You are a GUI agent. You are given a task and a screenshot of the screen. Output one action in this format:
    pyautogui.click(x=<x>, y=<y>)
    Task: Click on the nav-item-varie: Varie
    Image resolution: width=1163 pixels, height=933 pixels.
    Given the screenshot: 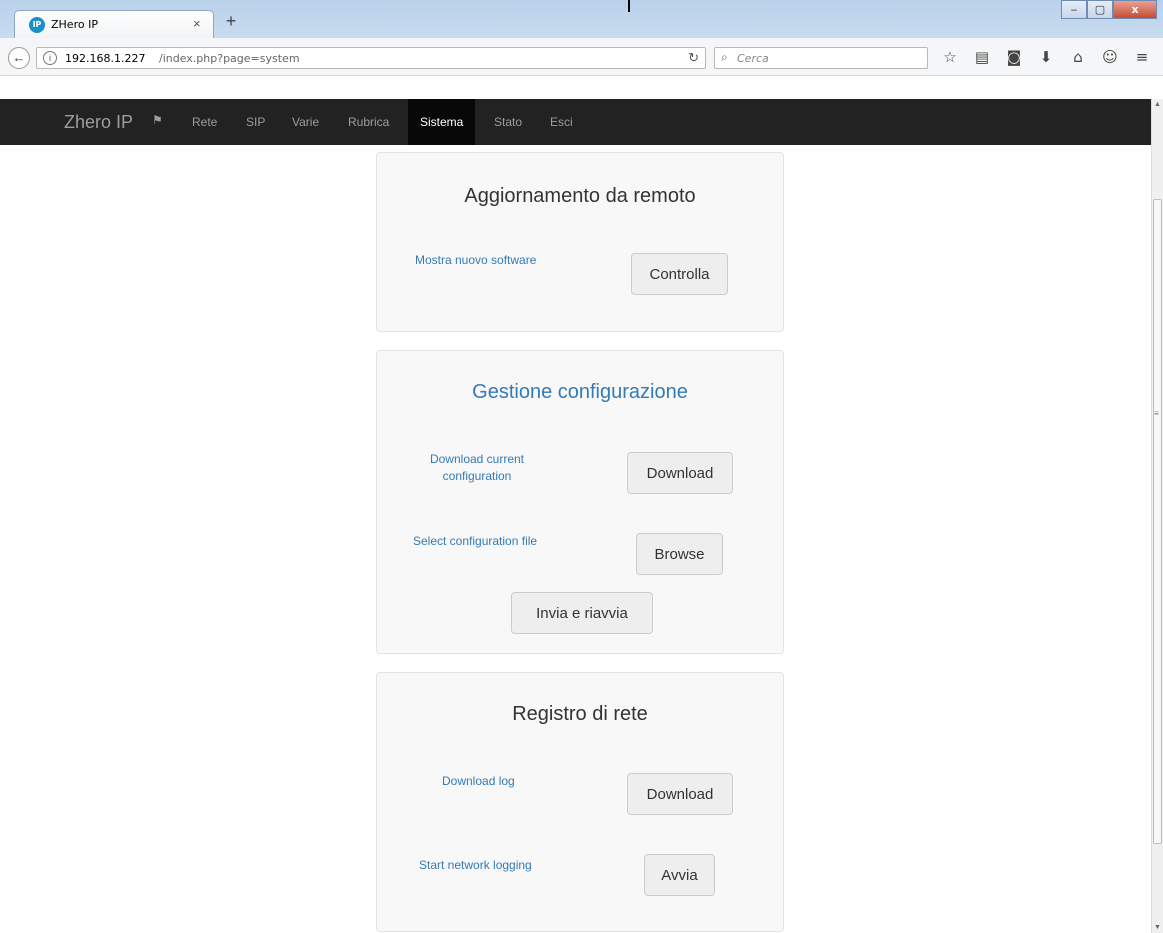 What is the action you would take?
    pyautogui.click(x=305, y=122)
    